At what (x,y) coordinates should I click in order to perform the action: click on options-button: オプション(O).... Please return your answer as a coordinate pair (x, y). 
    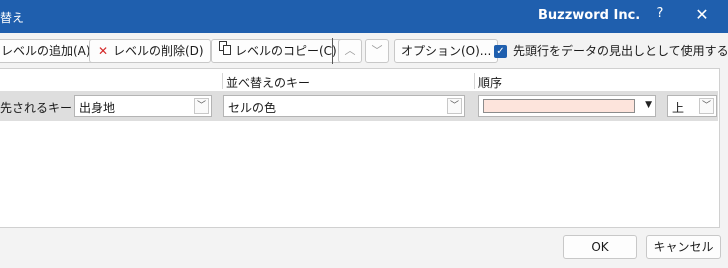
    Looking at the image, I should click on (446, 51).